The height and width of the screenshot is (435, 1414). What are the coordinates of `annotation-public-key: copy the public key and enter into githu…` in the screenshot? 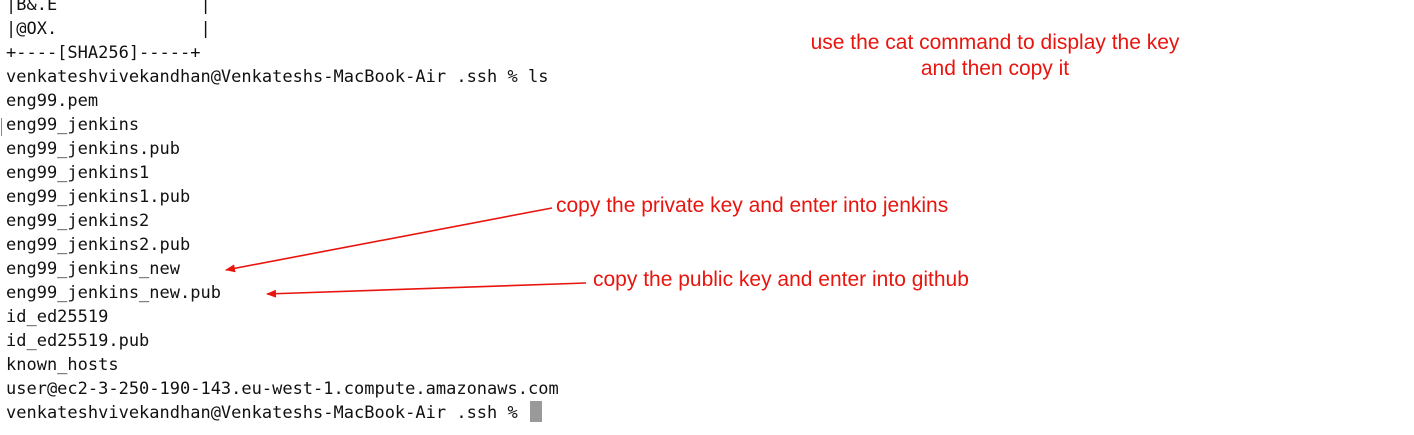 It's located at (781, 279).